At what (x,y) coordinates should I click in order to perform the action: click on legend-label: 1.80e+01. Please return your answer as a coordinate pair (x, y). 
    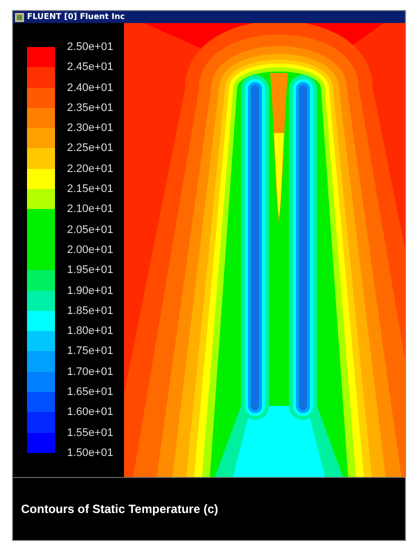
    Looking at the image, I should click on (90, 332).